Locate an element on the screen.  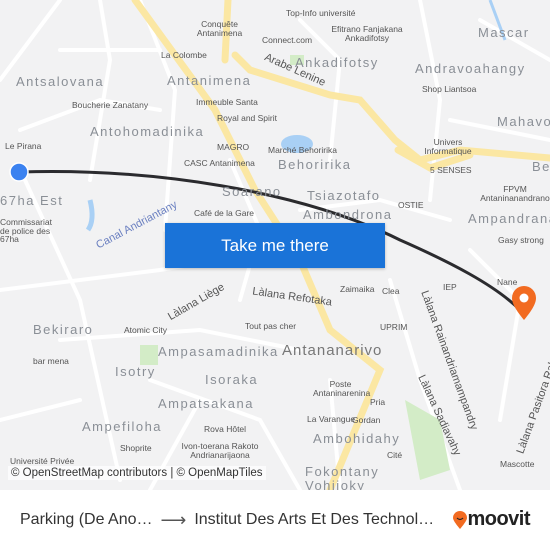
poi-label: MAGRO is located at coordinates (233, 147).